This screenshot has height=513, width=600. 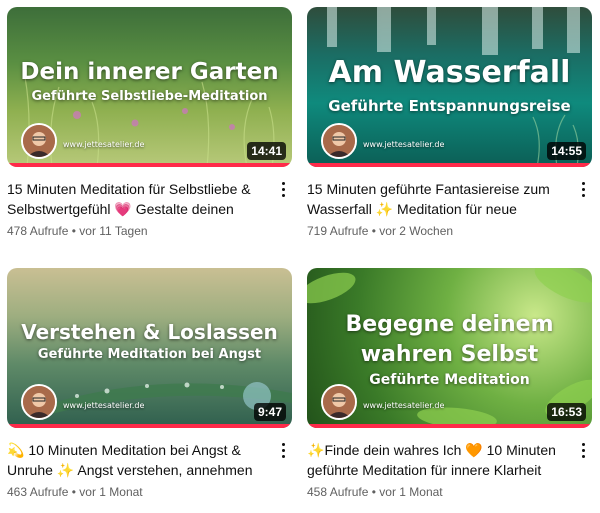 I want to click on orange-heart-emoji-icon: 🧡, so click(x=474, y=450).